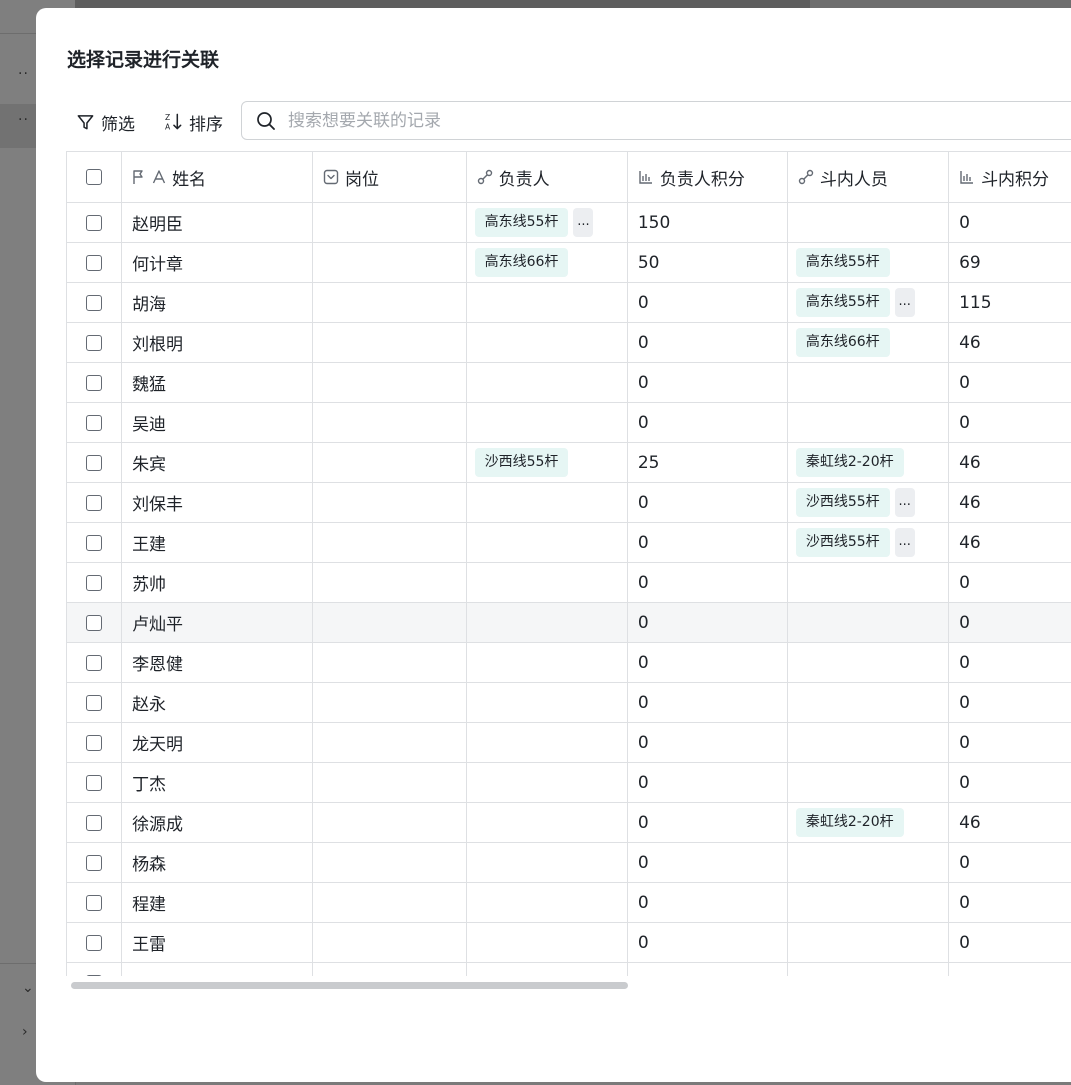 Image resolution: width=1071 pixels, height=1085 pixels. Describe the element at coordinates (217, 462) in the screenshot. I see `name-cell: 朱宾` at that location.